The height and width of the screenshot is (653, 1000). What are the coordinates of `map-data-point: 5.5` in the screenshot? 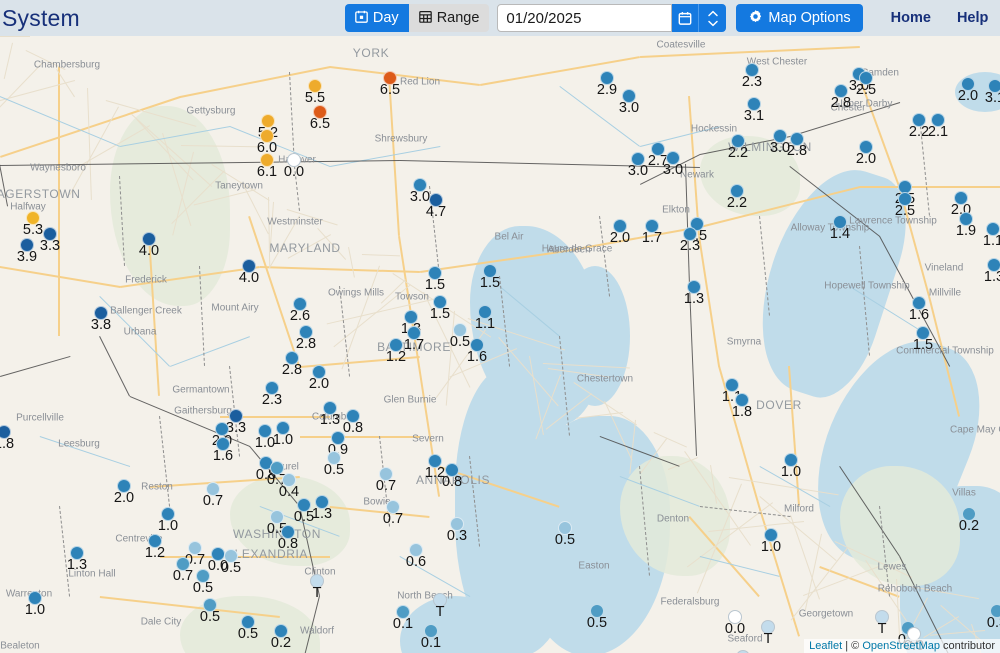 It's located at (315, 92).